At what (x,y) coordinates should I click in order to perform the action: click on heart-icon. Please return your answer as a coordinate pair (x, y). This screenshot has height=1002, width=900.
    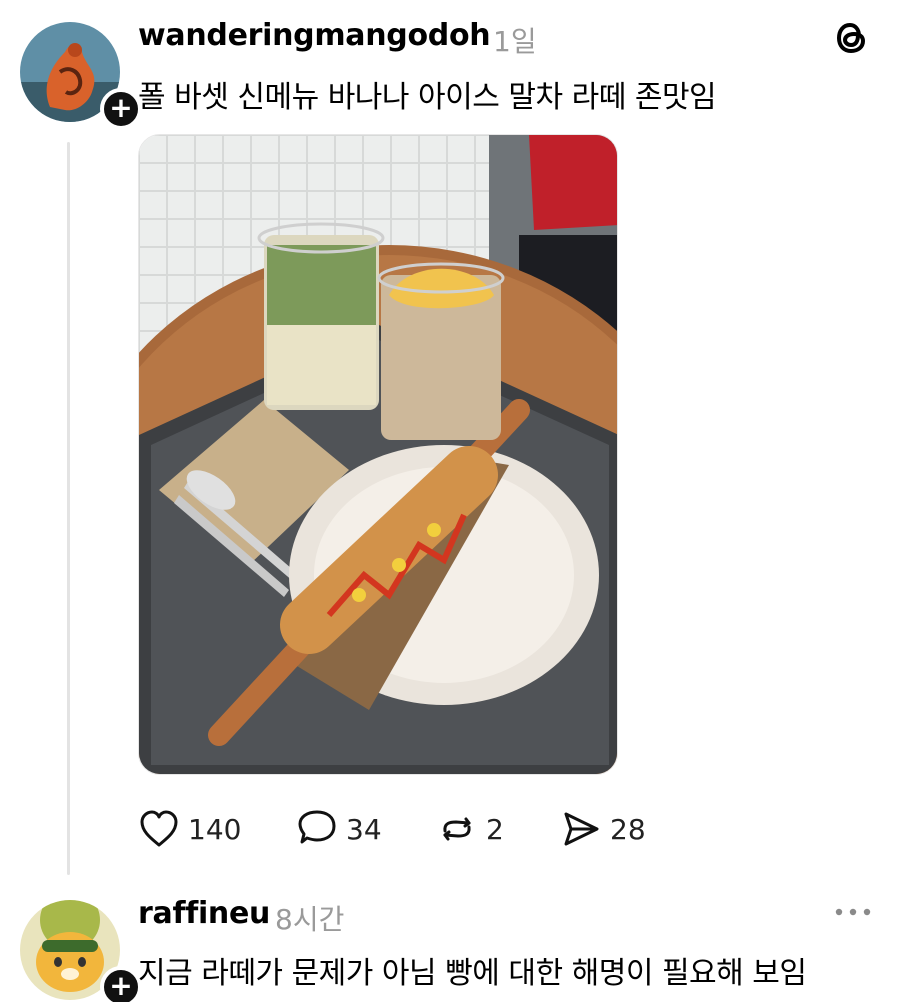
    Looking at the image, I should click on (159, 828).